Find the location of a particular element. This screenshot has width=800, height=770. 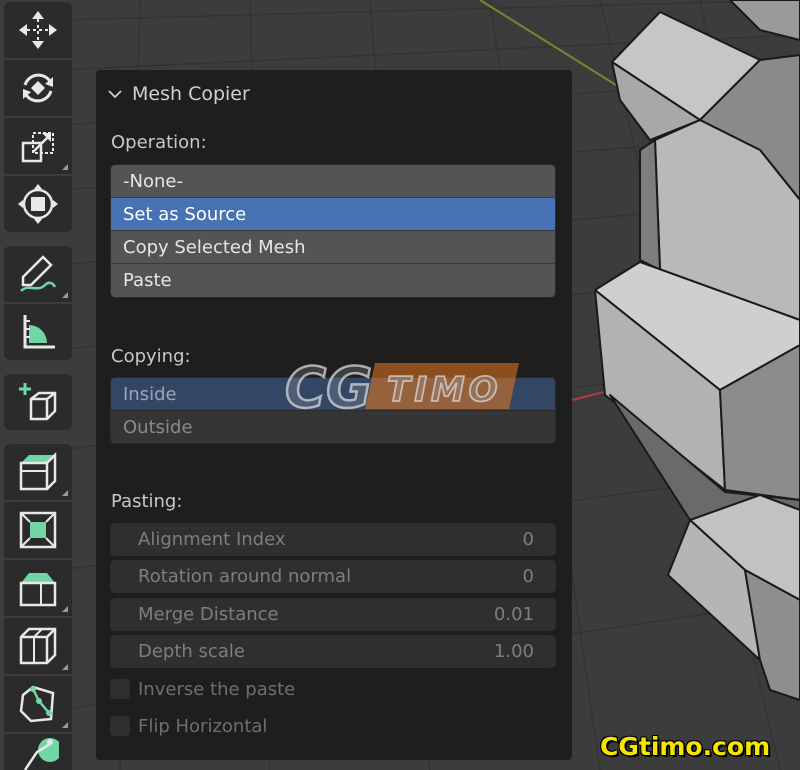

inset-tool-button is located at coordinates (38, 530).